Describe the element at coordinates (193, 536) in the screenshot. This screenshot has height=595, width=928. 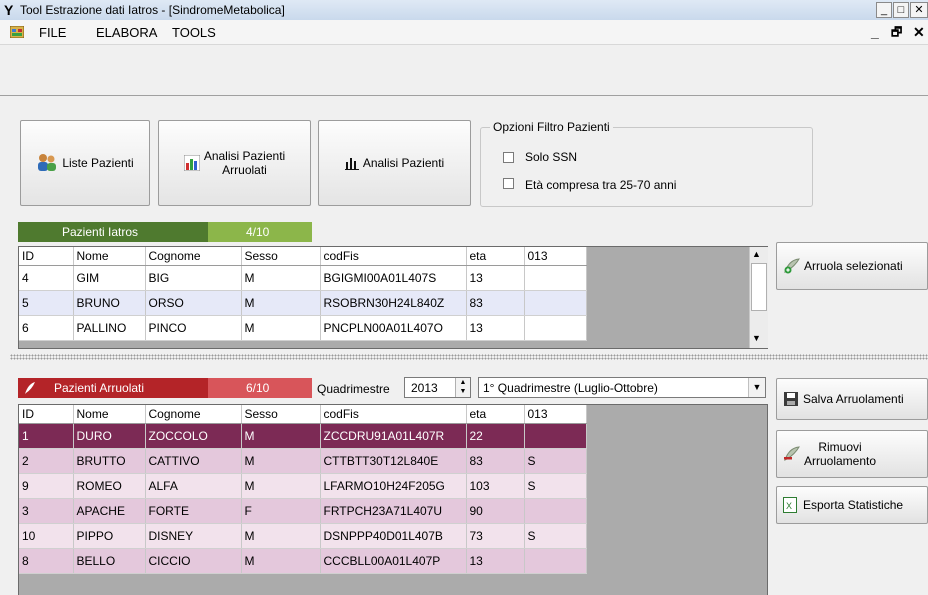
I see `table-cell: DISNEY` at that location.